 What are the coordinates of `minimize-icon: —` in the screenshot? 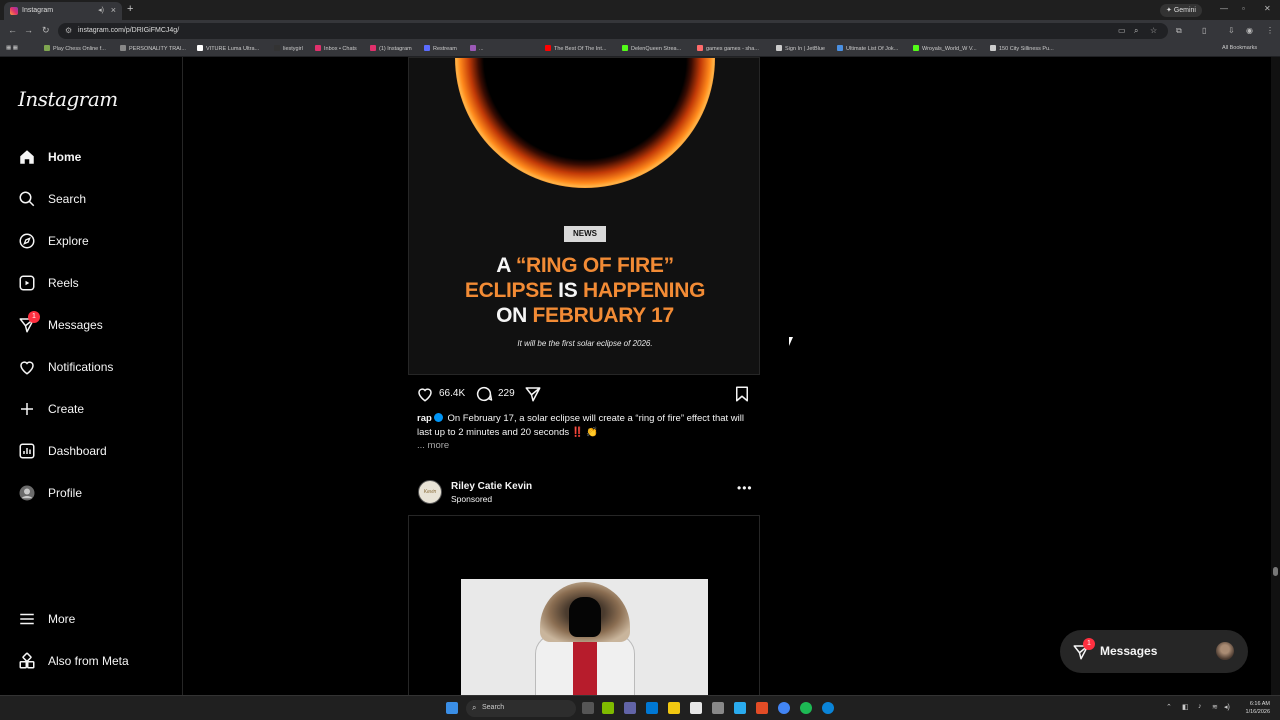 It's located at (1224, 8).